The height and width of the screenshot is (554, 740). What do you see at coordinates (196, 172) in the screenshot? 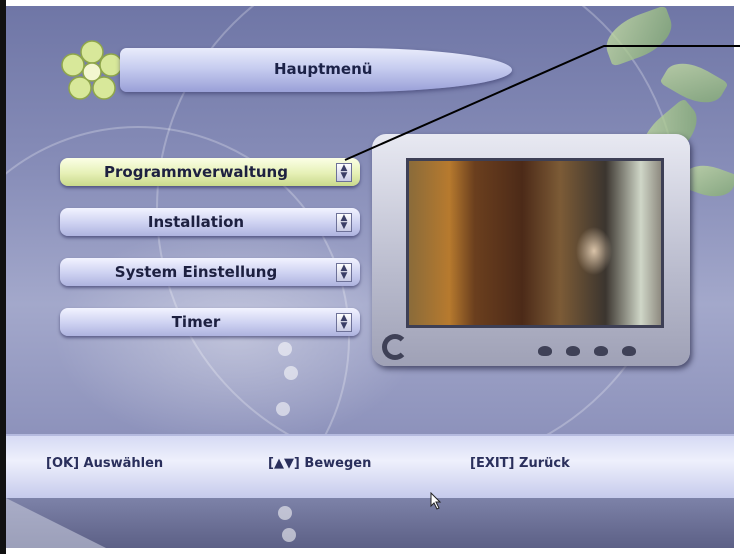
I see `menu-item-label: Programmverwaltung` at bounding box center [196, 172].